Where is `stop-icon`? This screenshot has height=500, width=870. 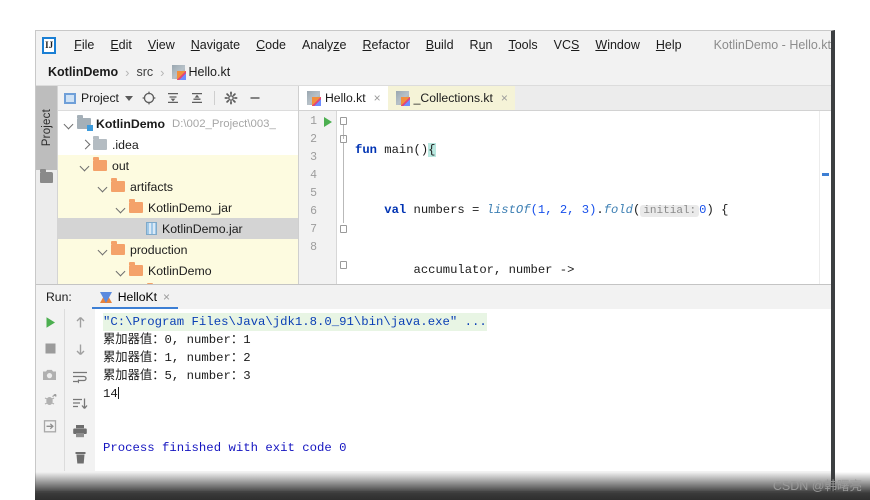
stop-icon is located at coordinates (50, 348).